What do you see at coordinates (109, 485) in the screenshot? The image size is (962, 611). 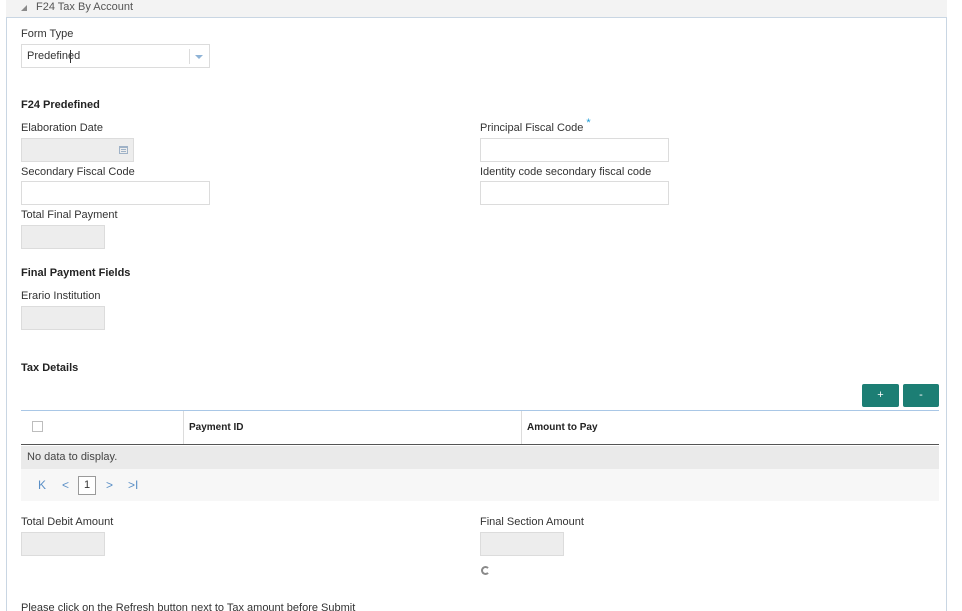 I see `next-page-icon: >` at bounding box center [109, 485].